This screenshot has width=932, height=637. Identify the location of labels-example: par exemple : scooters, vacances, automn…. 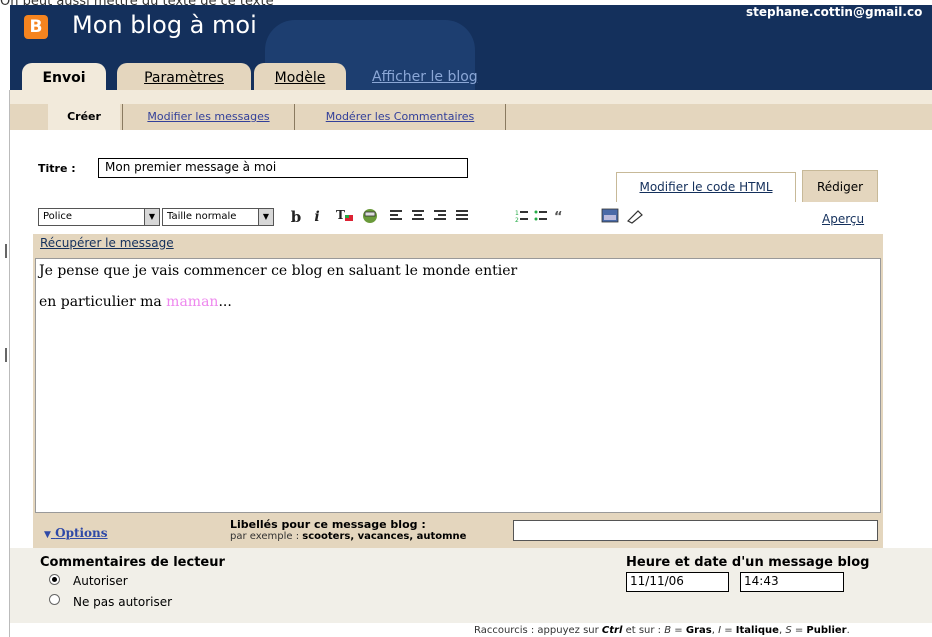
(348, 536).